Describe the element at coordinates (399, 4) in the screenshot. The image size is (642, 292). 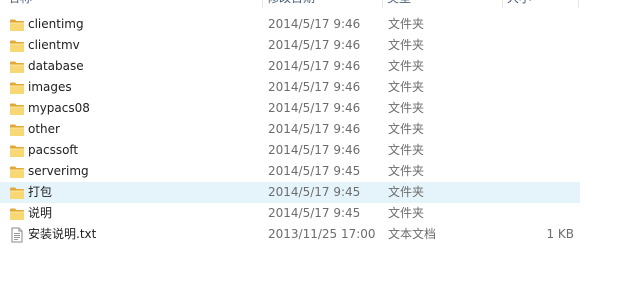
I see `column-header-type: 类型` at that location.